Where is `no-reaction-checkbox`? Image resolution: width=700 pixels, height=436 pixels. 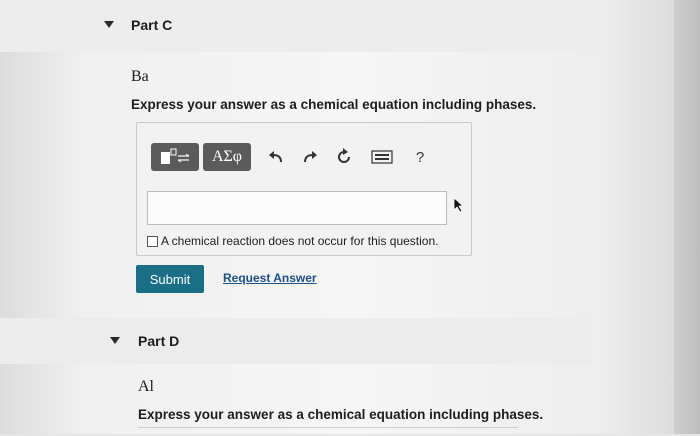
no-reaction-checkbox is located at coordinates (152, 241).